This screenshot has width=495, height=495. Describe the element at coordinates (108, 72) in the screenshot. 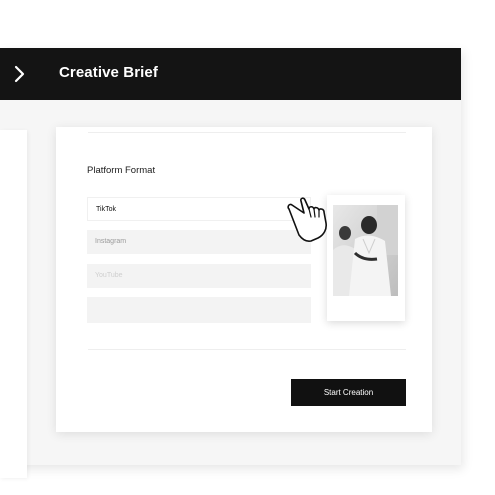

I see `page-title: Creative Brief` at that location.